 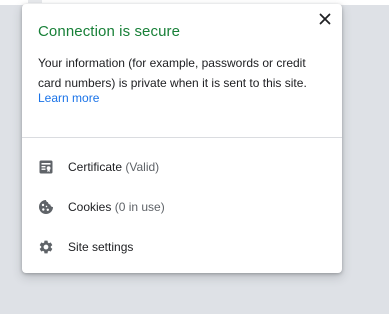 I want to click on divider, so click(x=182, y=137).